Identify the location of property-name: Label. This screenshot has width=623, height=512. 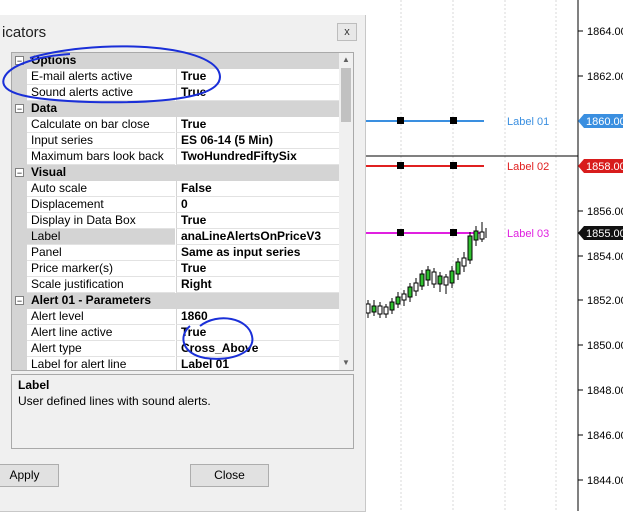
(101, 237).